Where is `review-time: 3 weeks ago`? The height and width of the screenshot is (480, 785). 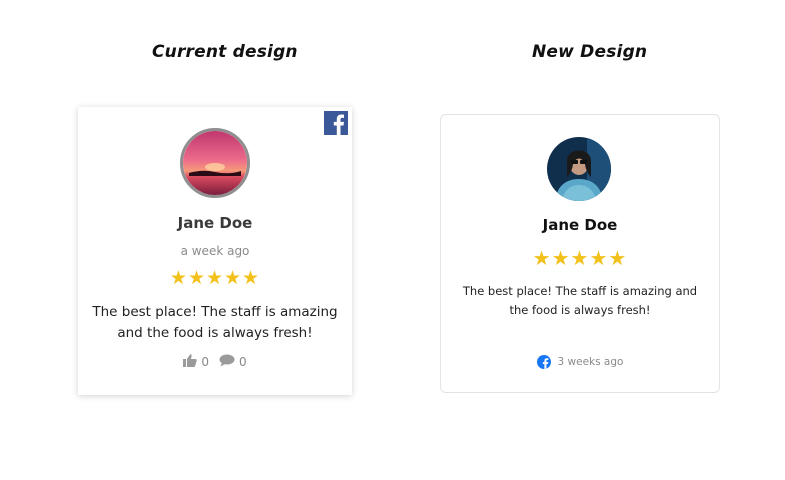
review-time: 3 weeks ago is located at coordinates (590, 362).